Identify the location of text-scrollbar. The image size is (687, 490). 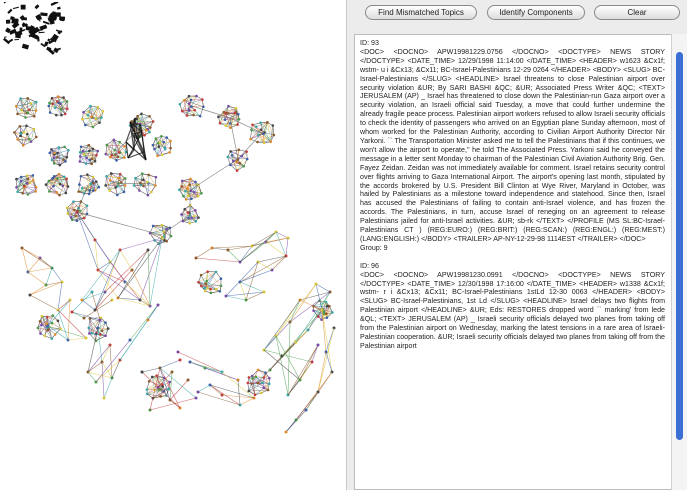
(679, 262).